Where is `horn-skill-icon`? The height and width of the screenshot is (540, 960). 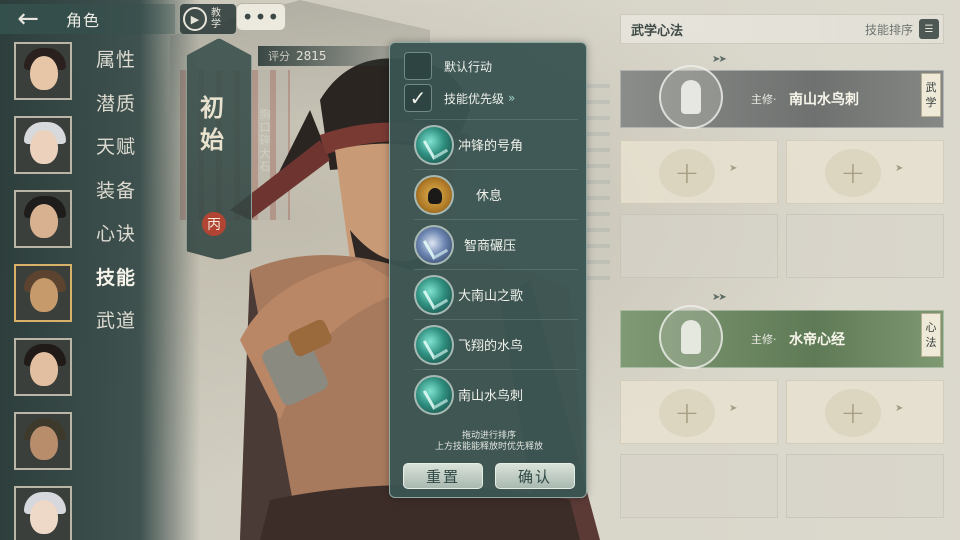
horn-skill-icon is located at coordinates (434, 144).